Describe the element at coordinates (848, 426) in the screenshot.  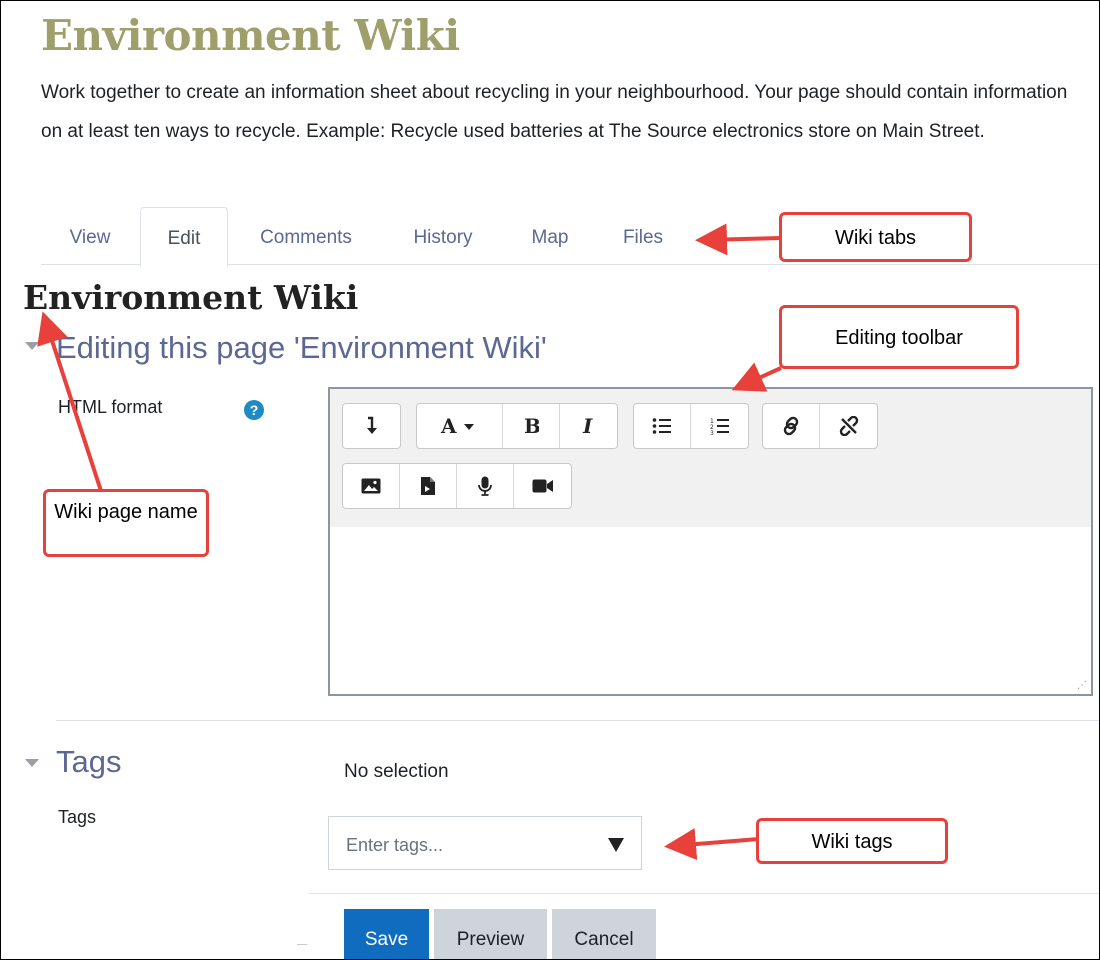
I see `unlink-icon` at that location.